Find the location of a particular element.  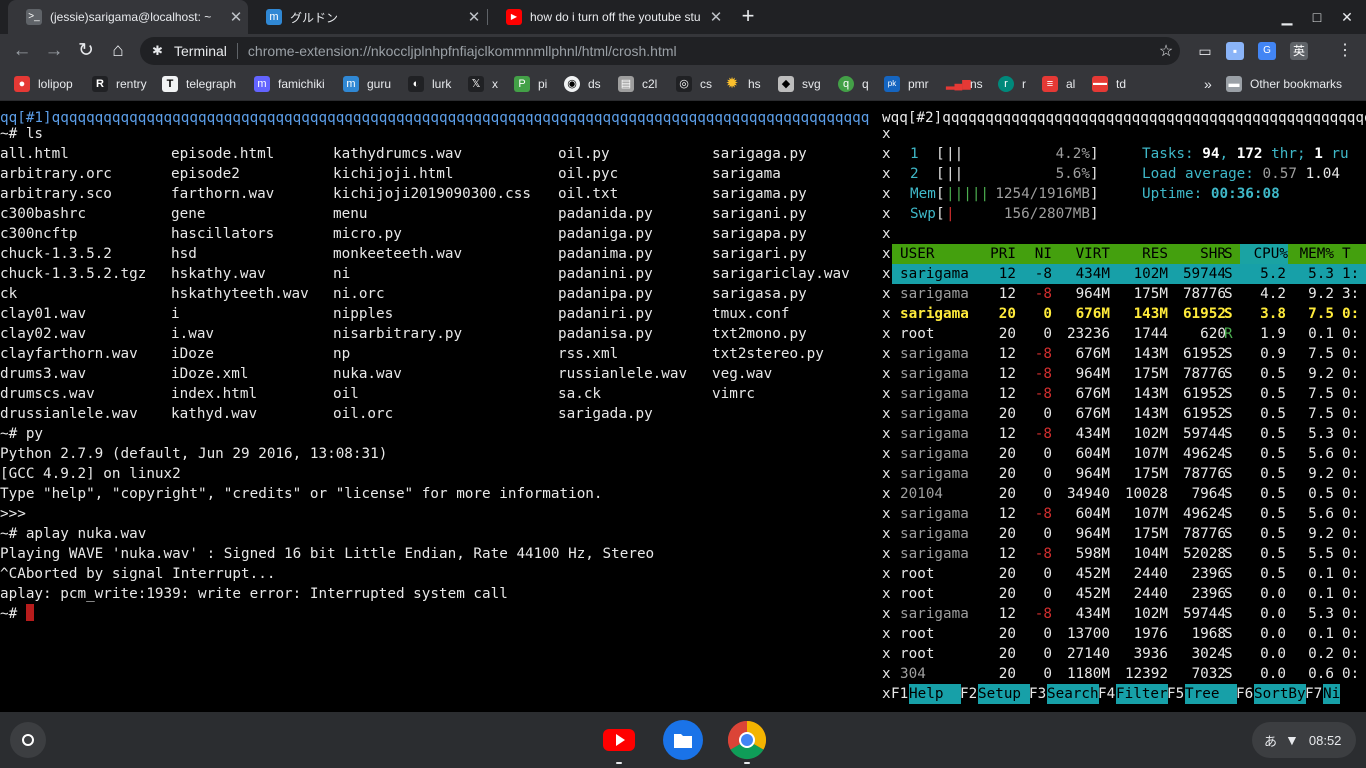

menu-icon: ⋮ is located at coordinates (1345, 51).